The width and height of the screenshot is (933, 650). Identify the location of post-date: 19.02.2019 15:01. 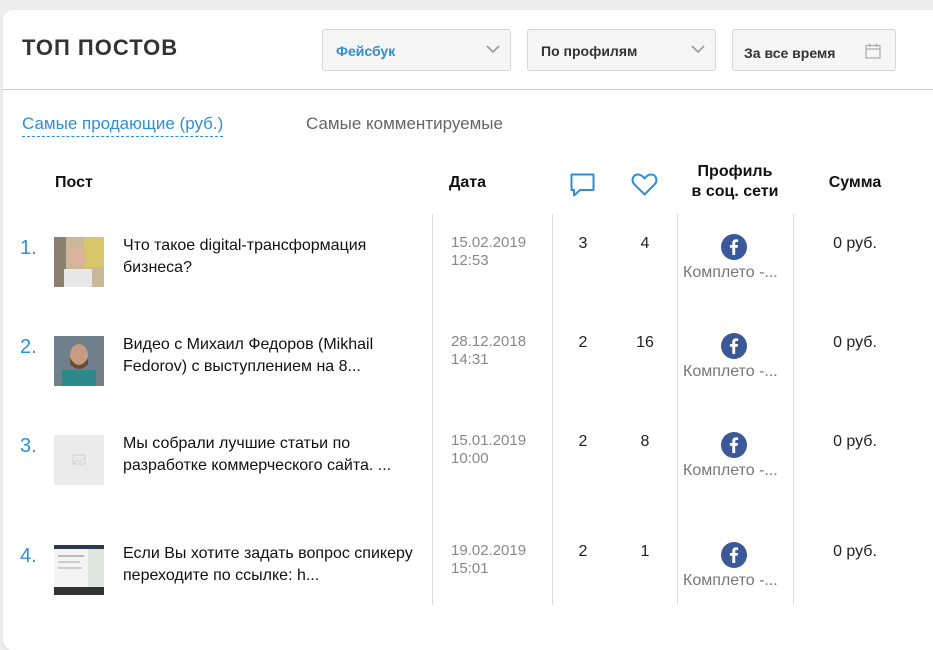
(506, 560).